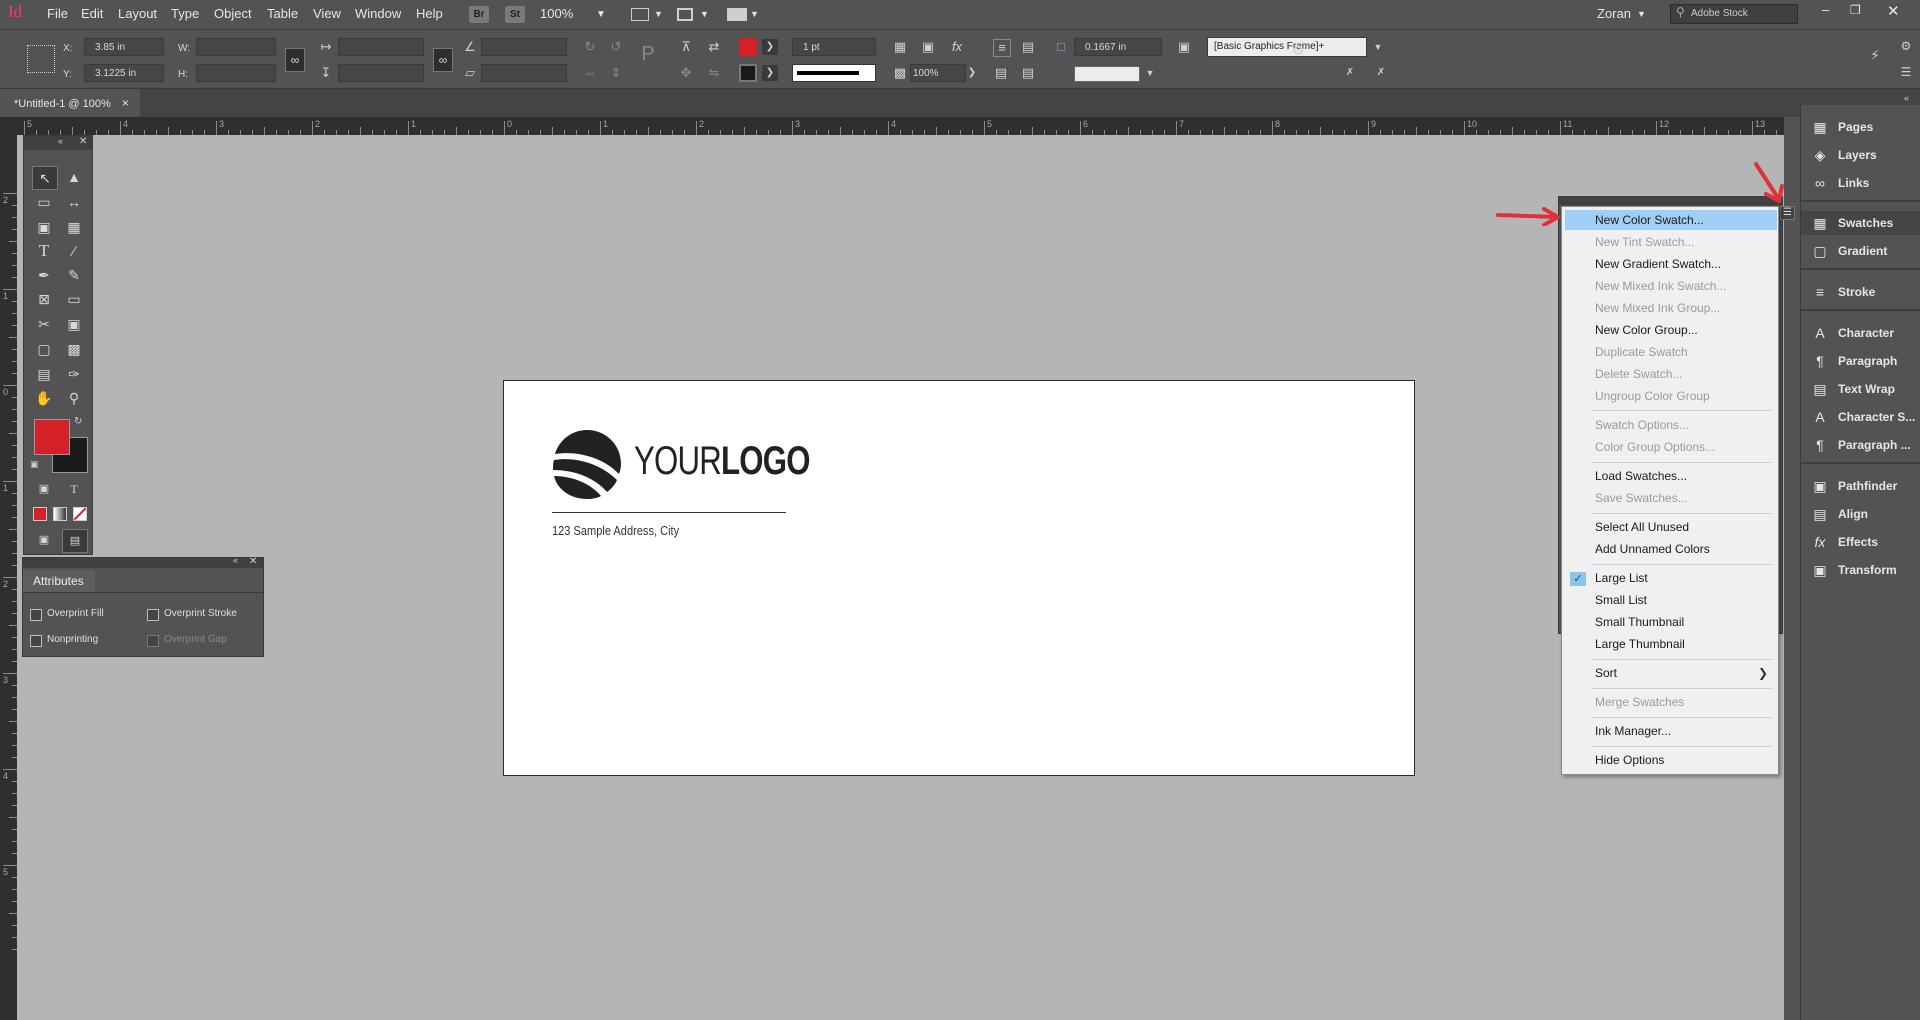 This screenshot has width=1920, height=1020. What do you see at coordinates (60, 141) in the screenshot?
I see `collapse-tools-icon: «` at bounding box center [60, 141].